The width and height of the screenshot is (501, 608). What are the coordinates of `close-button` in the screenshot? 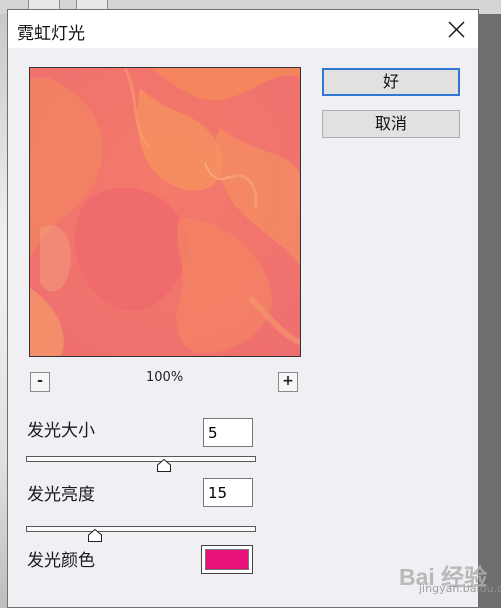 It's located at (456, 29).